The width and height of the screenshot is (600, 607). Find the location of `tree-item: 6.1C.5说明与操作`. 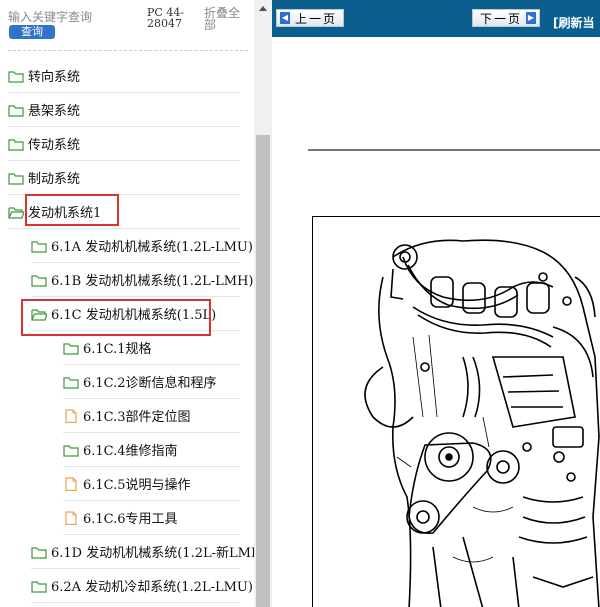

tree-item: 6.1C.5说明与操作 is located at coordinates (151, 484).